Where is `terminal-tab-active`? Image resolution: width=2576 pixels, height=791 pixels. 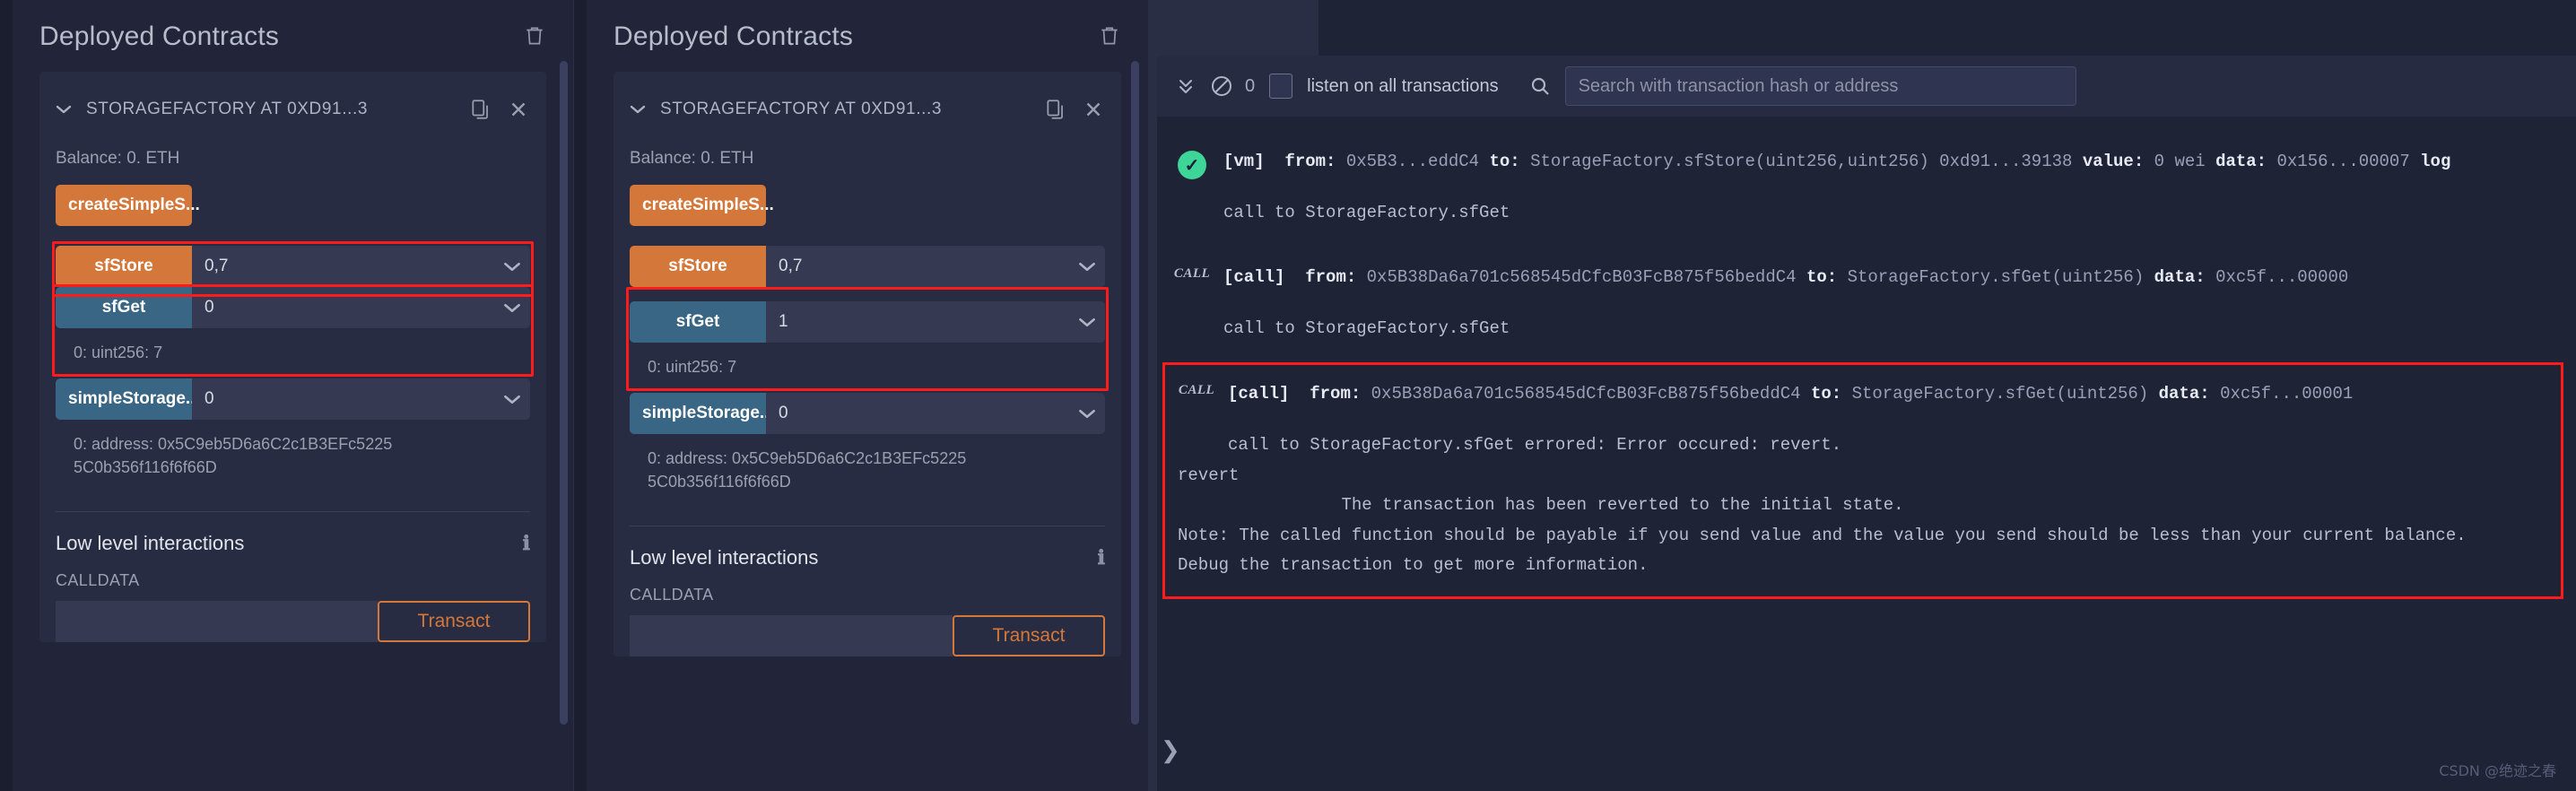 terminal-tab-active is located at coordinates (1237, 28).